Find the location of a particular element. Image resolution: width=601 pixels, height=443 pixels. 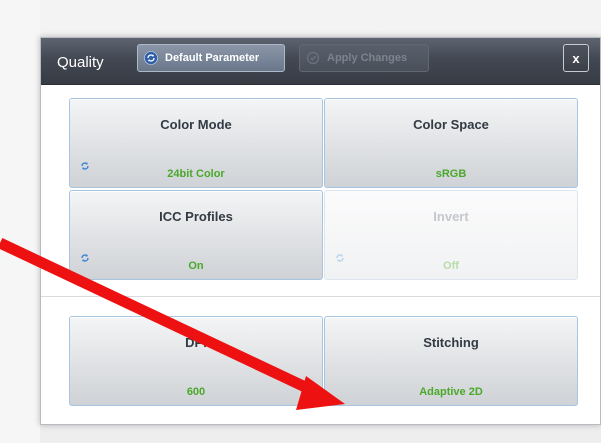

close-icon: x is located at coordinates (576, 58).